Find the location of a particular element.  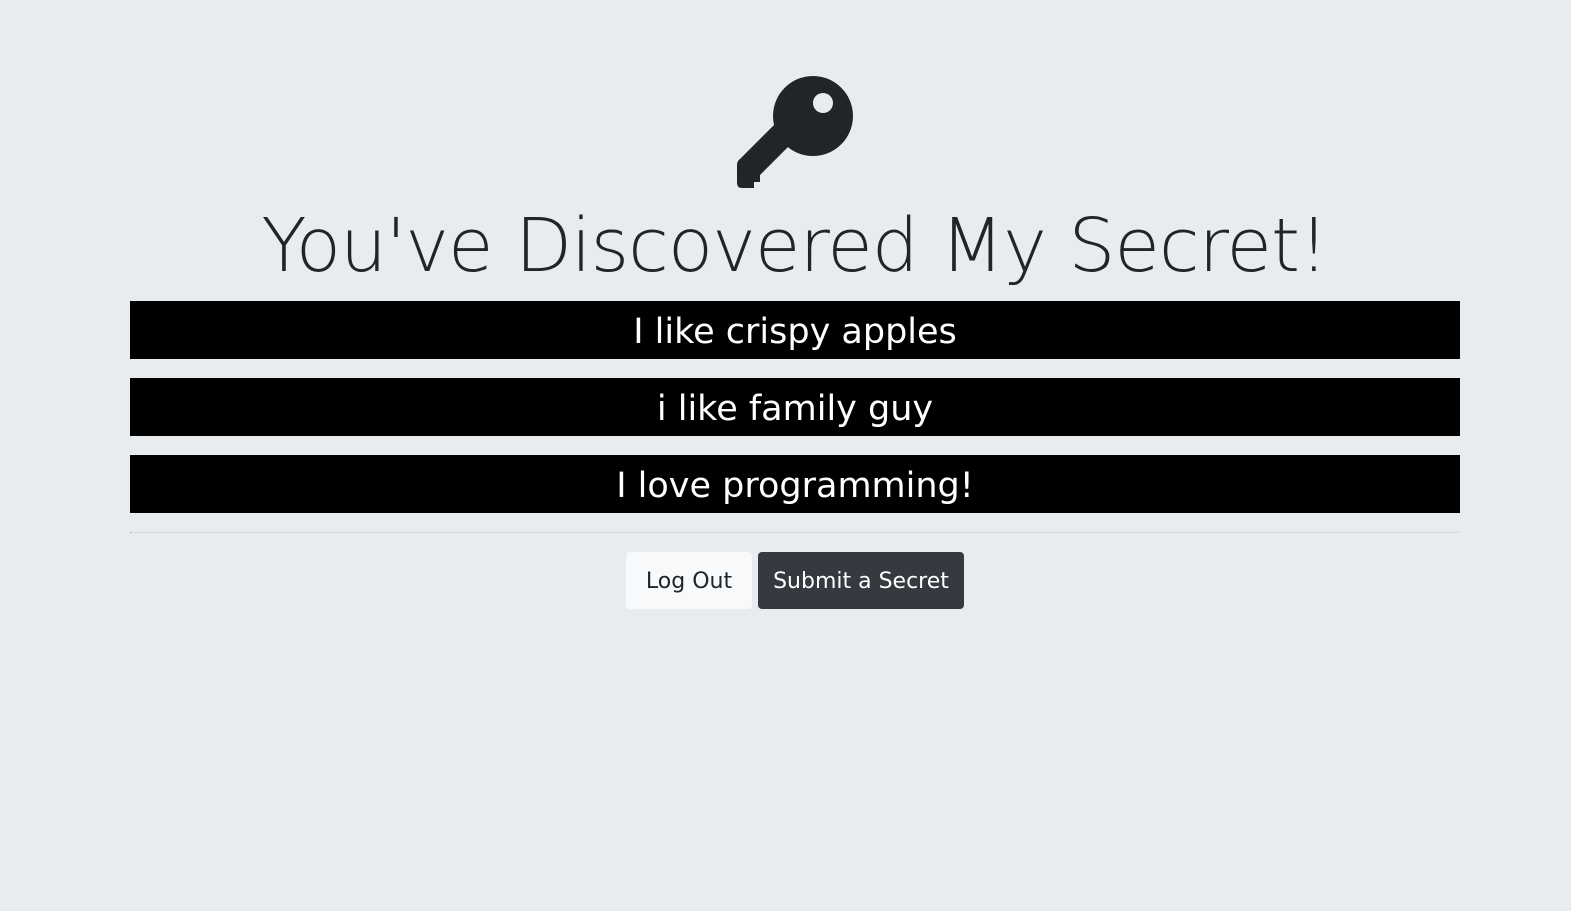

secret-text: I love programming! is located at coordinates (795, 484).